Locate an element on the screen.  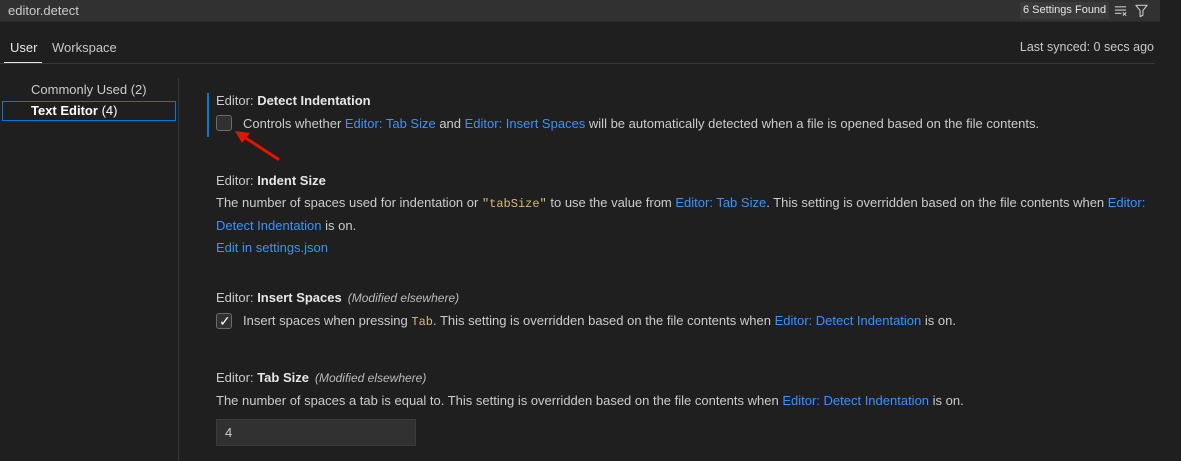
setting-detect-indentation: Editor: Detect Indentation is located at coordinates (293, 100).